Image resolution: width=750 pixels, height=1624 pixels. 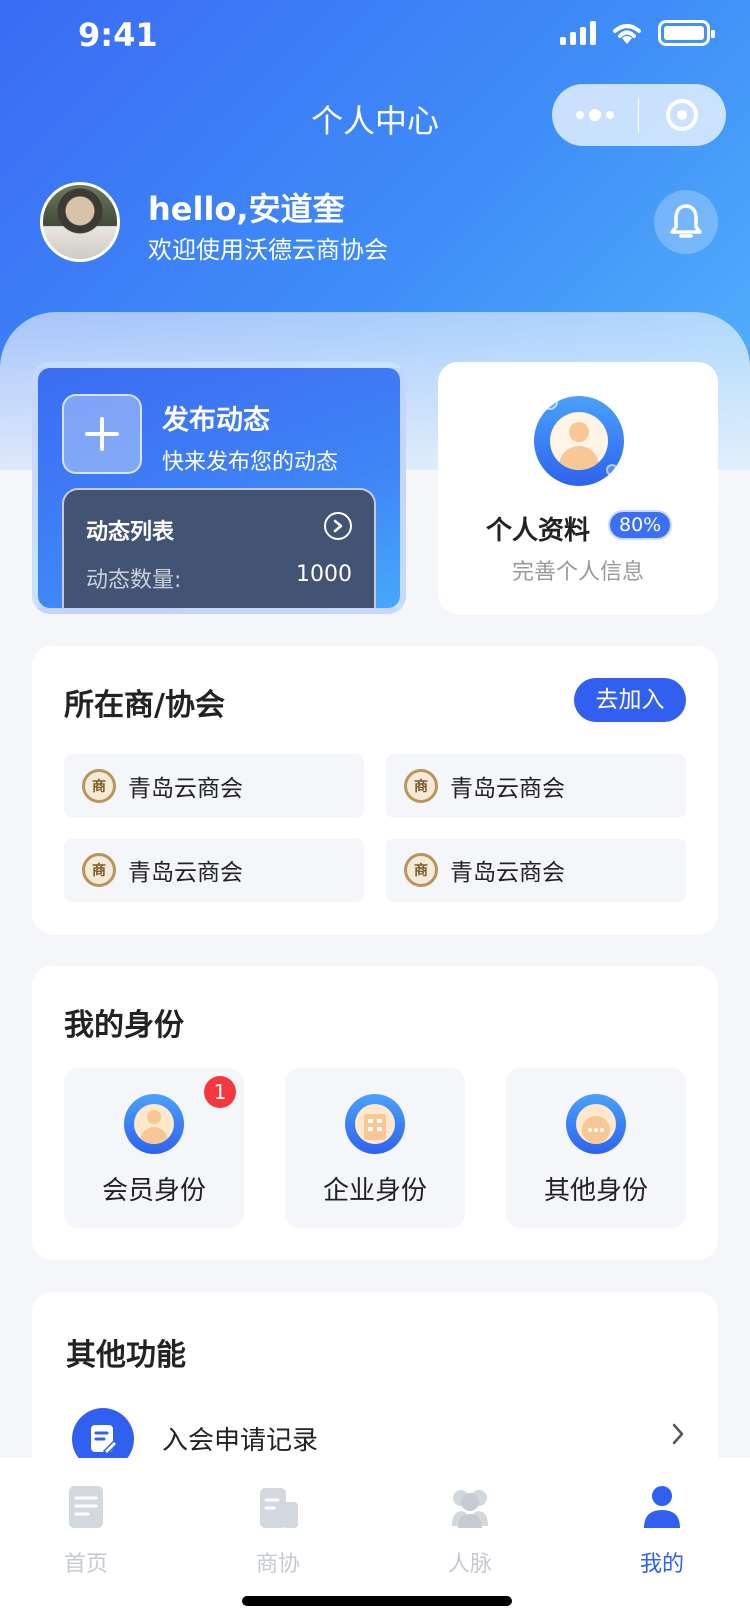 What do you see at coordinates (278, 1531) in the screenshot?
I see `tab-association: 商协` at bounding box center [278, 1531].